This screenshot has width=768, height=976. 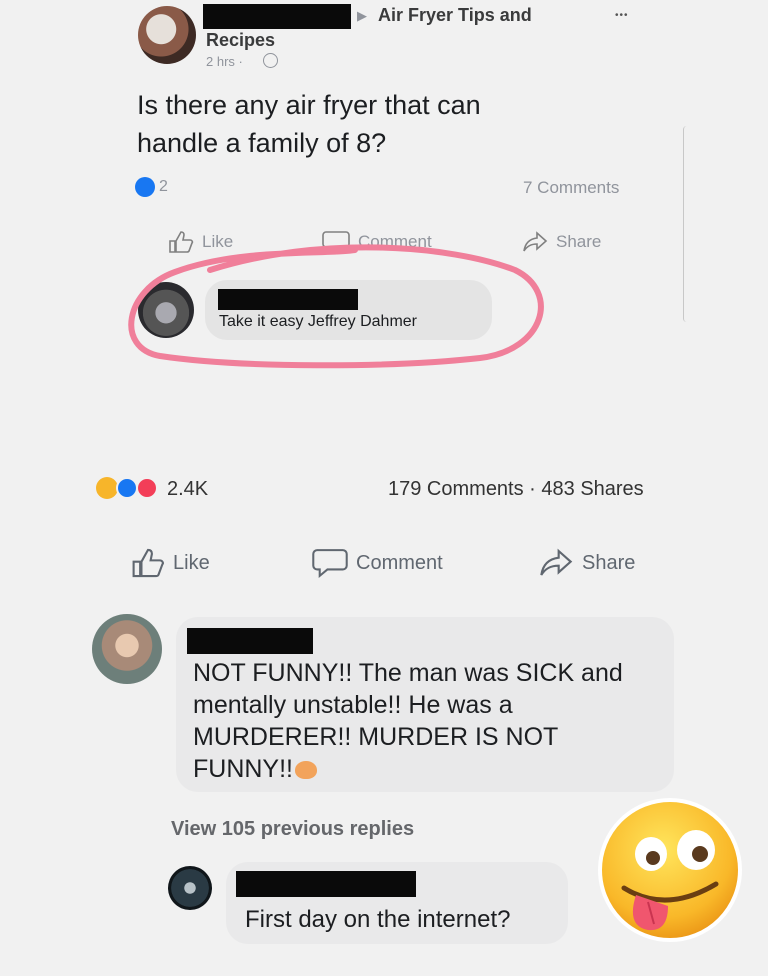 I want to click on group-avatar, so click(x=167, y=35).